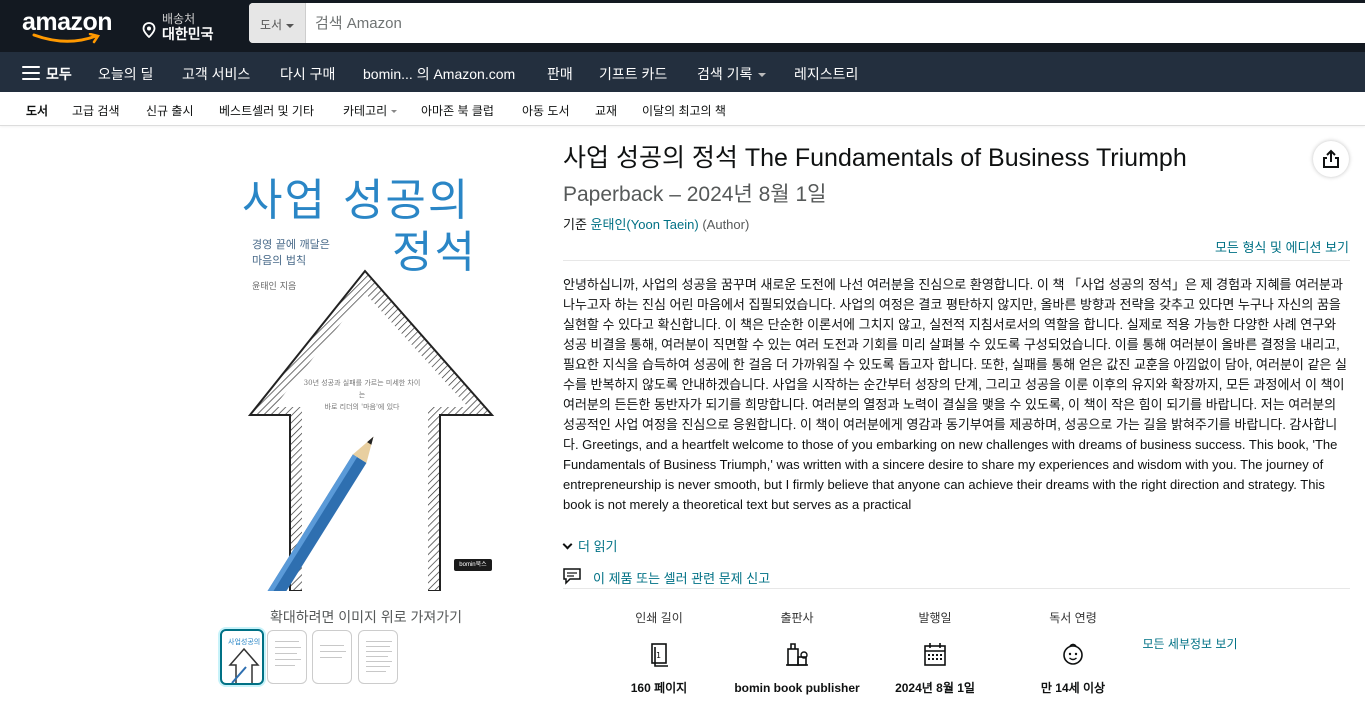 This screenshot has height=725, width=1365. I want to click on cover-title-line1: 사업 성공의, so click(356, 200).